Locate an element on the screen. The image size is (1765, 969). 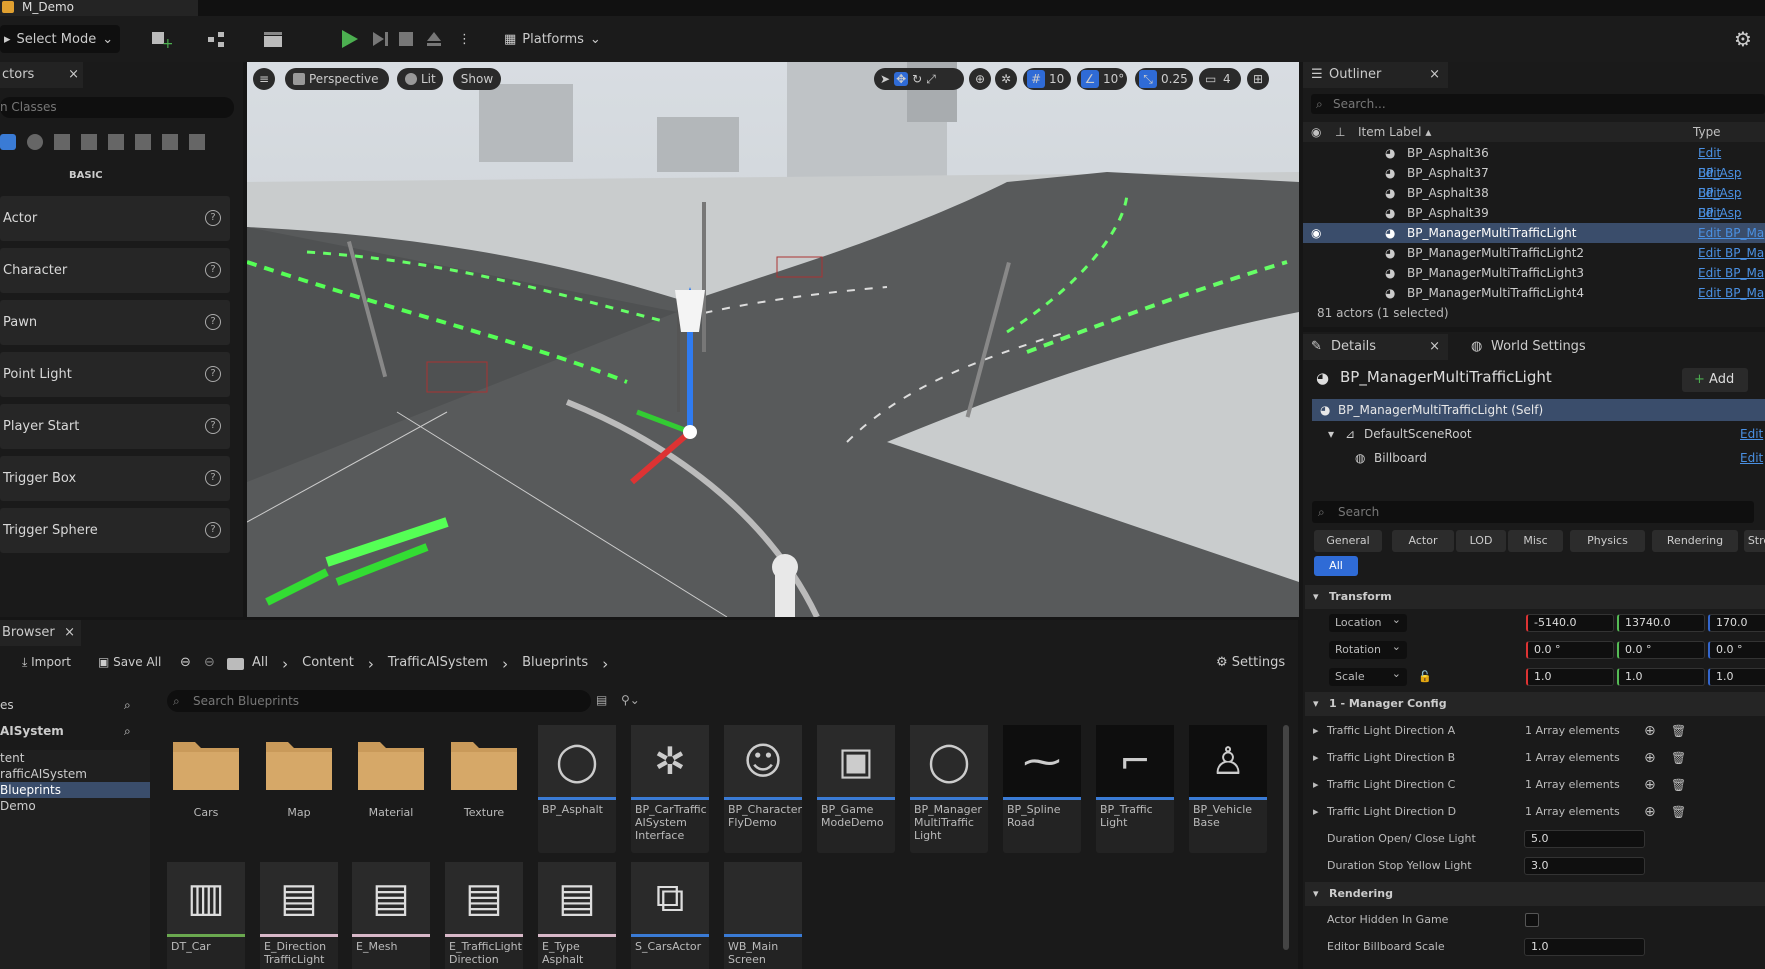
duration-stop-field: 3.0 is located at coordinates (1584, 866).